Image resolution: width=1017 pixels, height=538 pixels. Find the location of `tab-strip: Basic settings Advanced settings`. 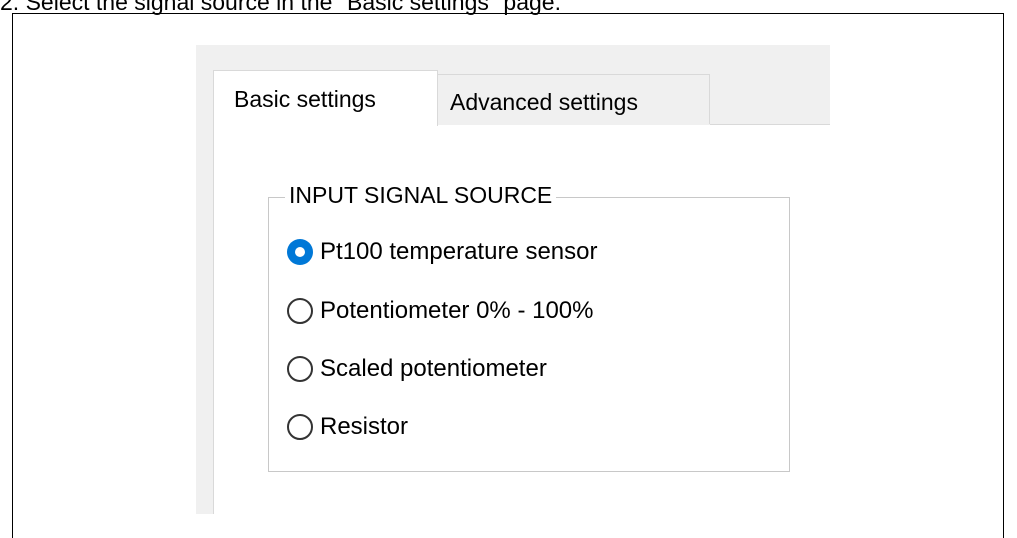

tab-strip: Basic settings Advanced settings is located at coordinates (521, 98).